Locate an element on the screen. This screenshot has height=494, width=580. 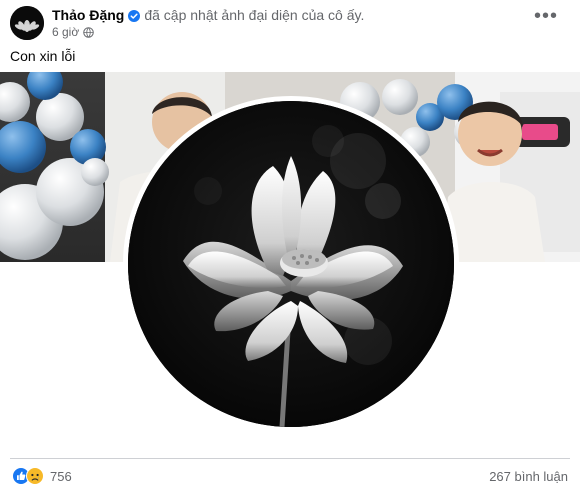
footer-divider is located at coordinates (290, 458).